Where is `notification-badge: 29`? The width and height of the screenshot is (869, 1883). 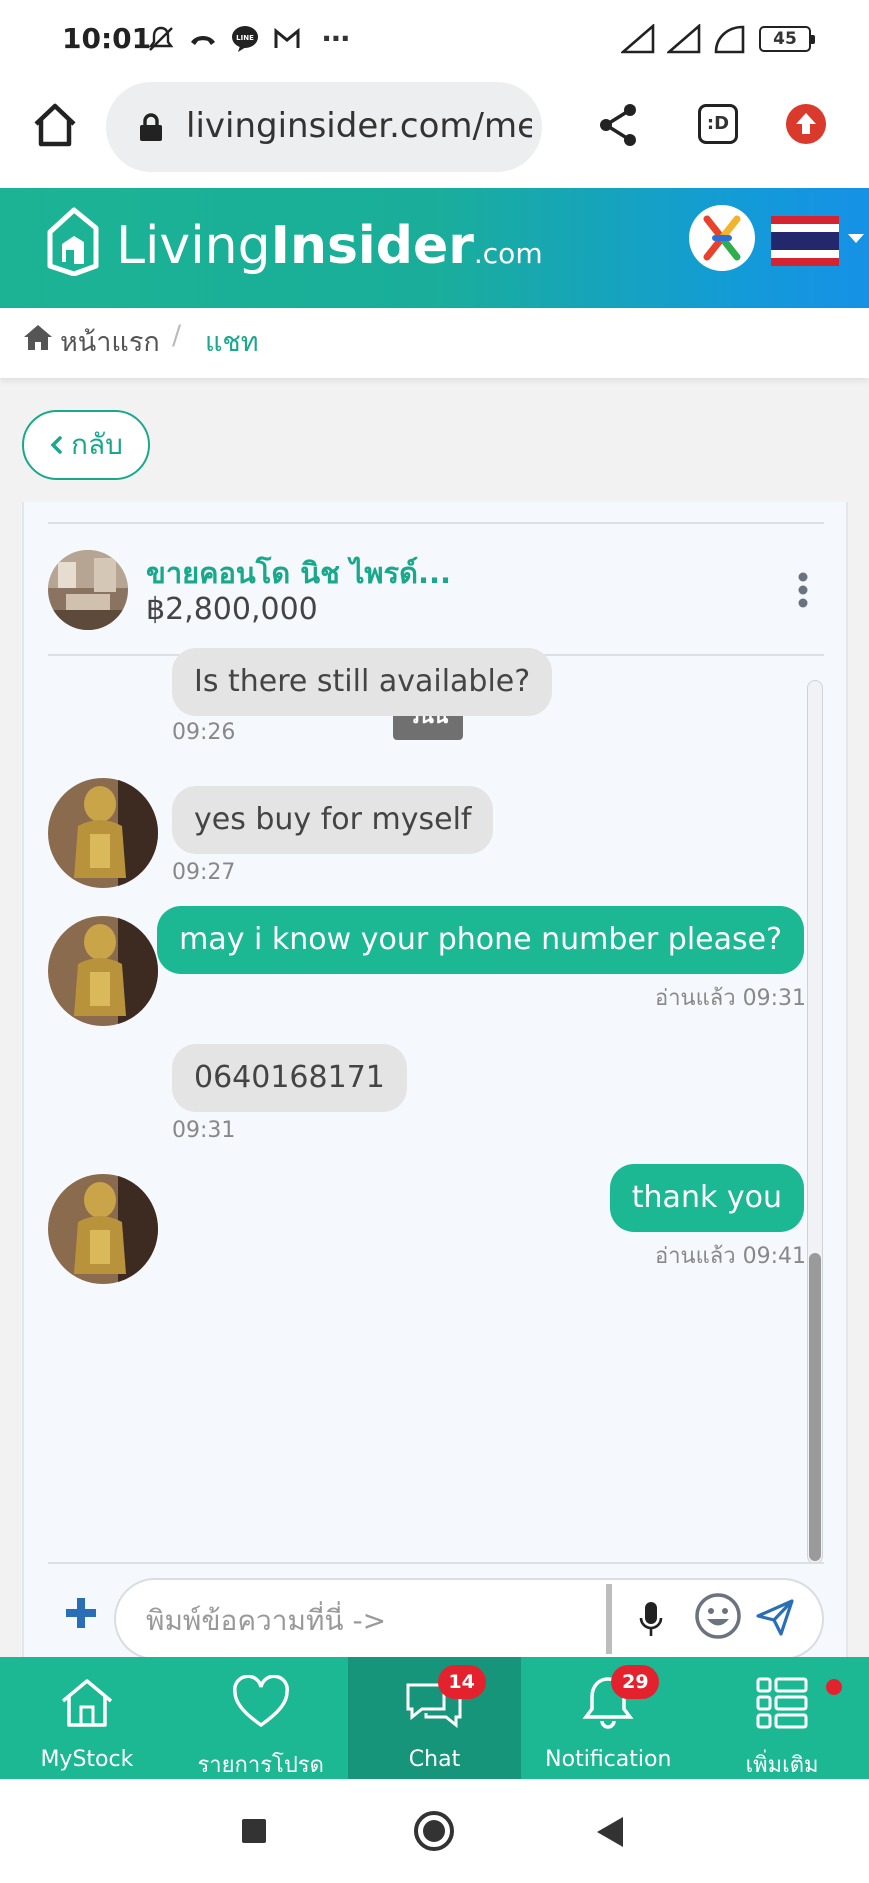
notification-badge: 29 is located at coordinates (635, 1682).